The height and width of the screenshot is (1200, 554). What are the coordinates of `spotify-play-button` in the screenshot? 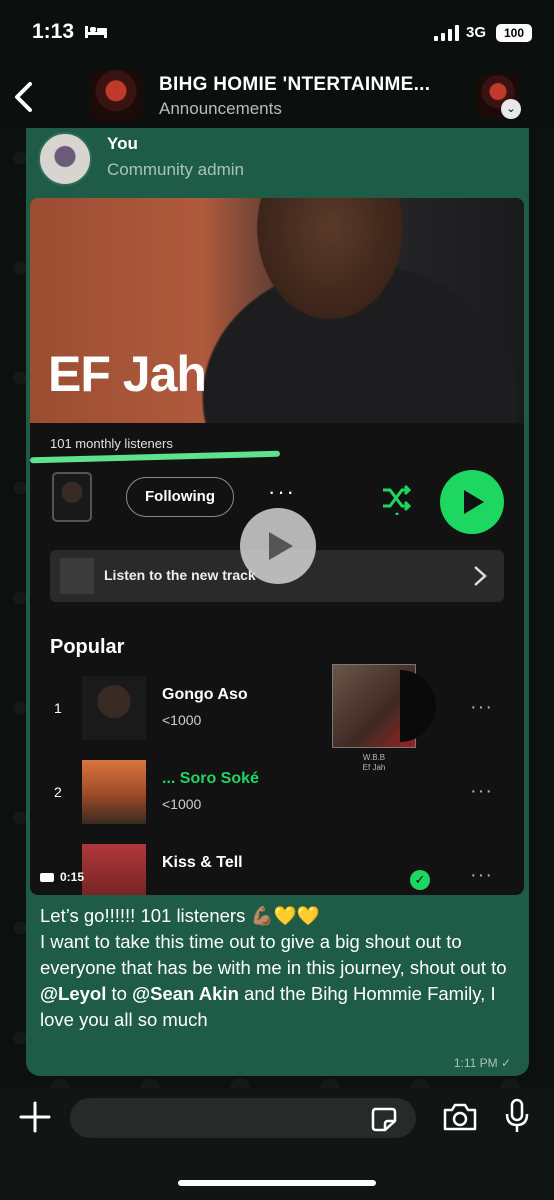 It's located at (472, 502).